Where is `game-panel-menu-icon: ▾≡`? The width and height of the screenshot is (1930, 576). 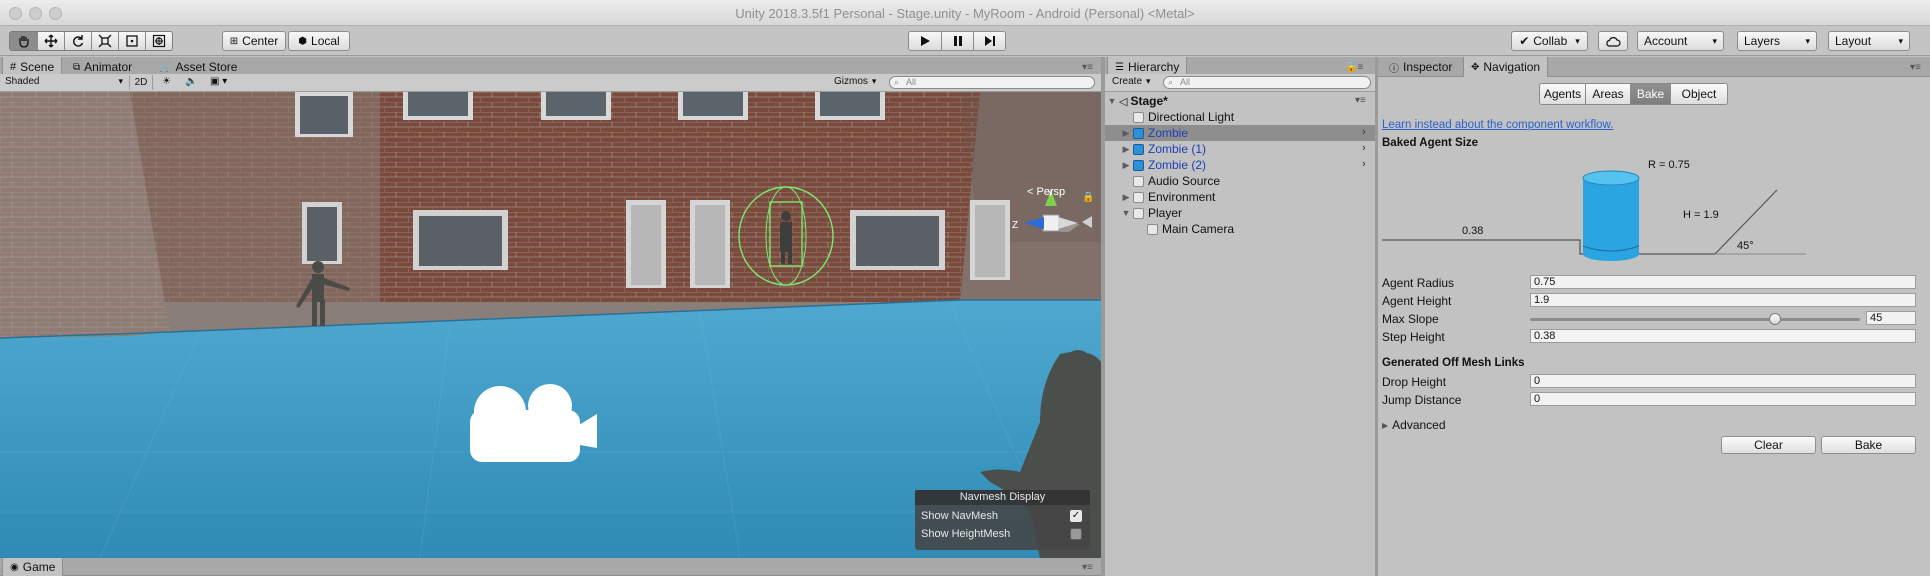
game-panel-menu-icon: ▾≡ is located at coordinates (1087, 567).